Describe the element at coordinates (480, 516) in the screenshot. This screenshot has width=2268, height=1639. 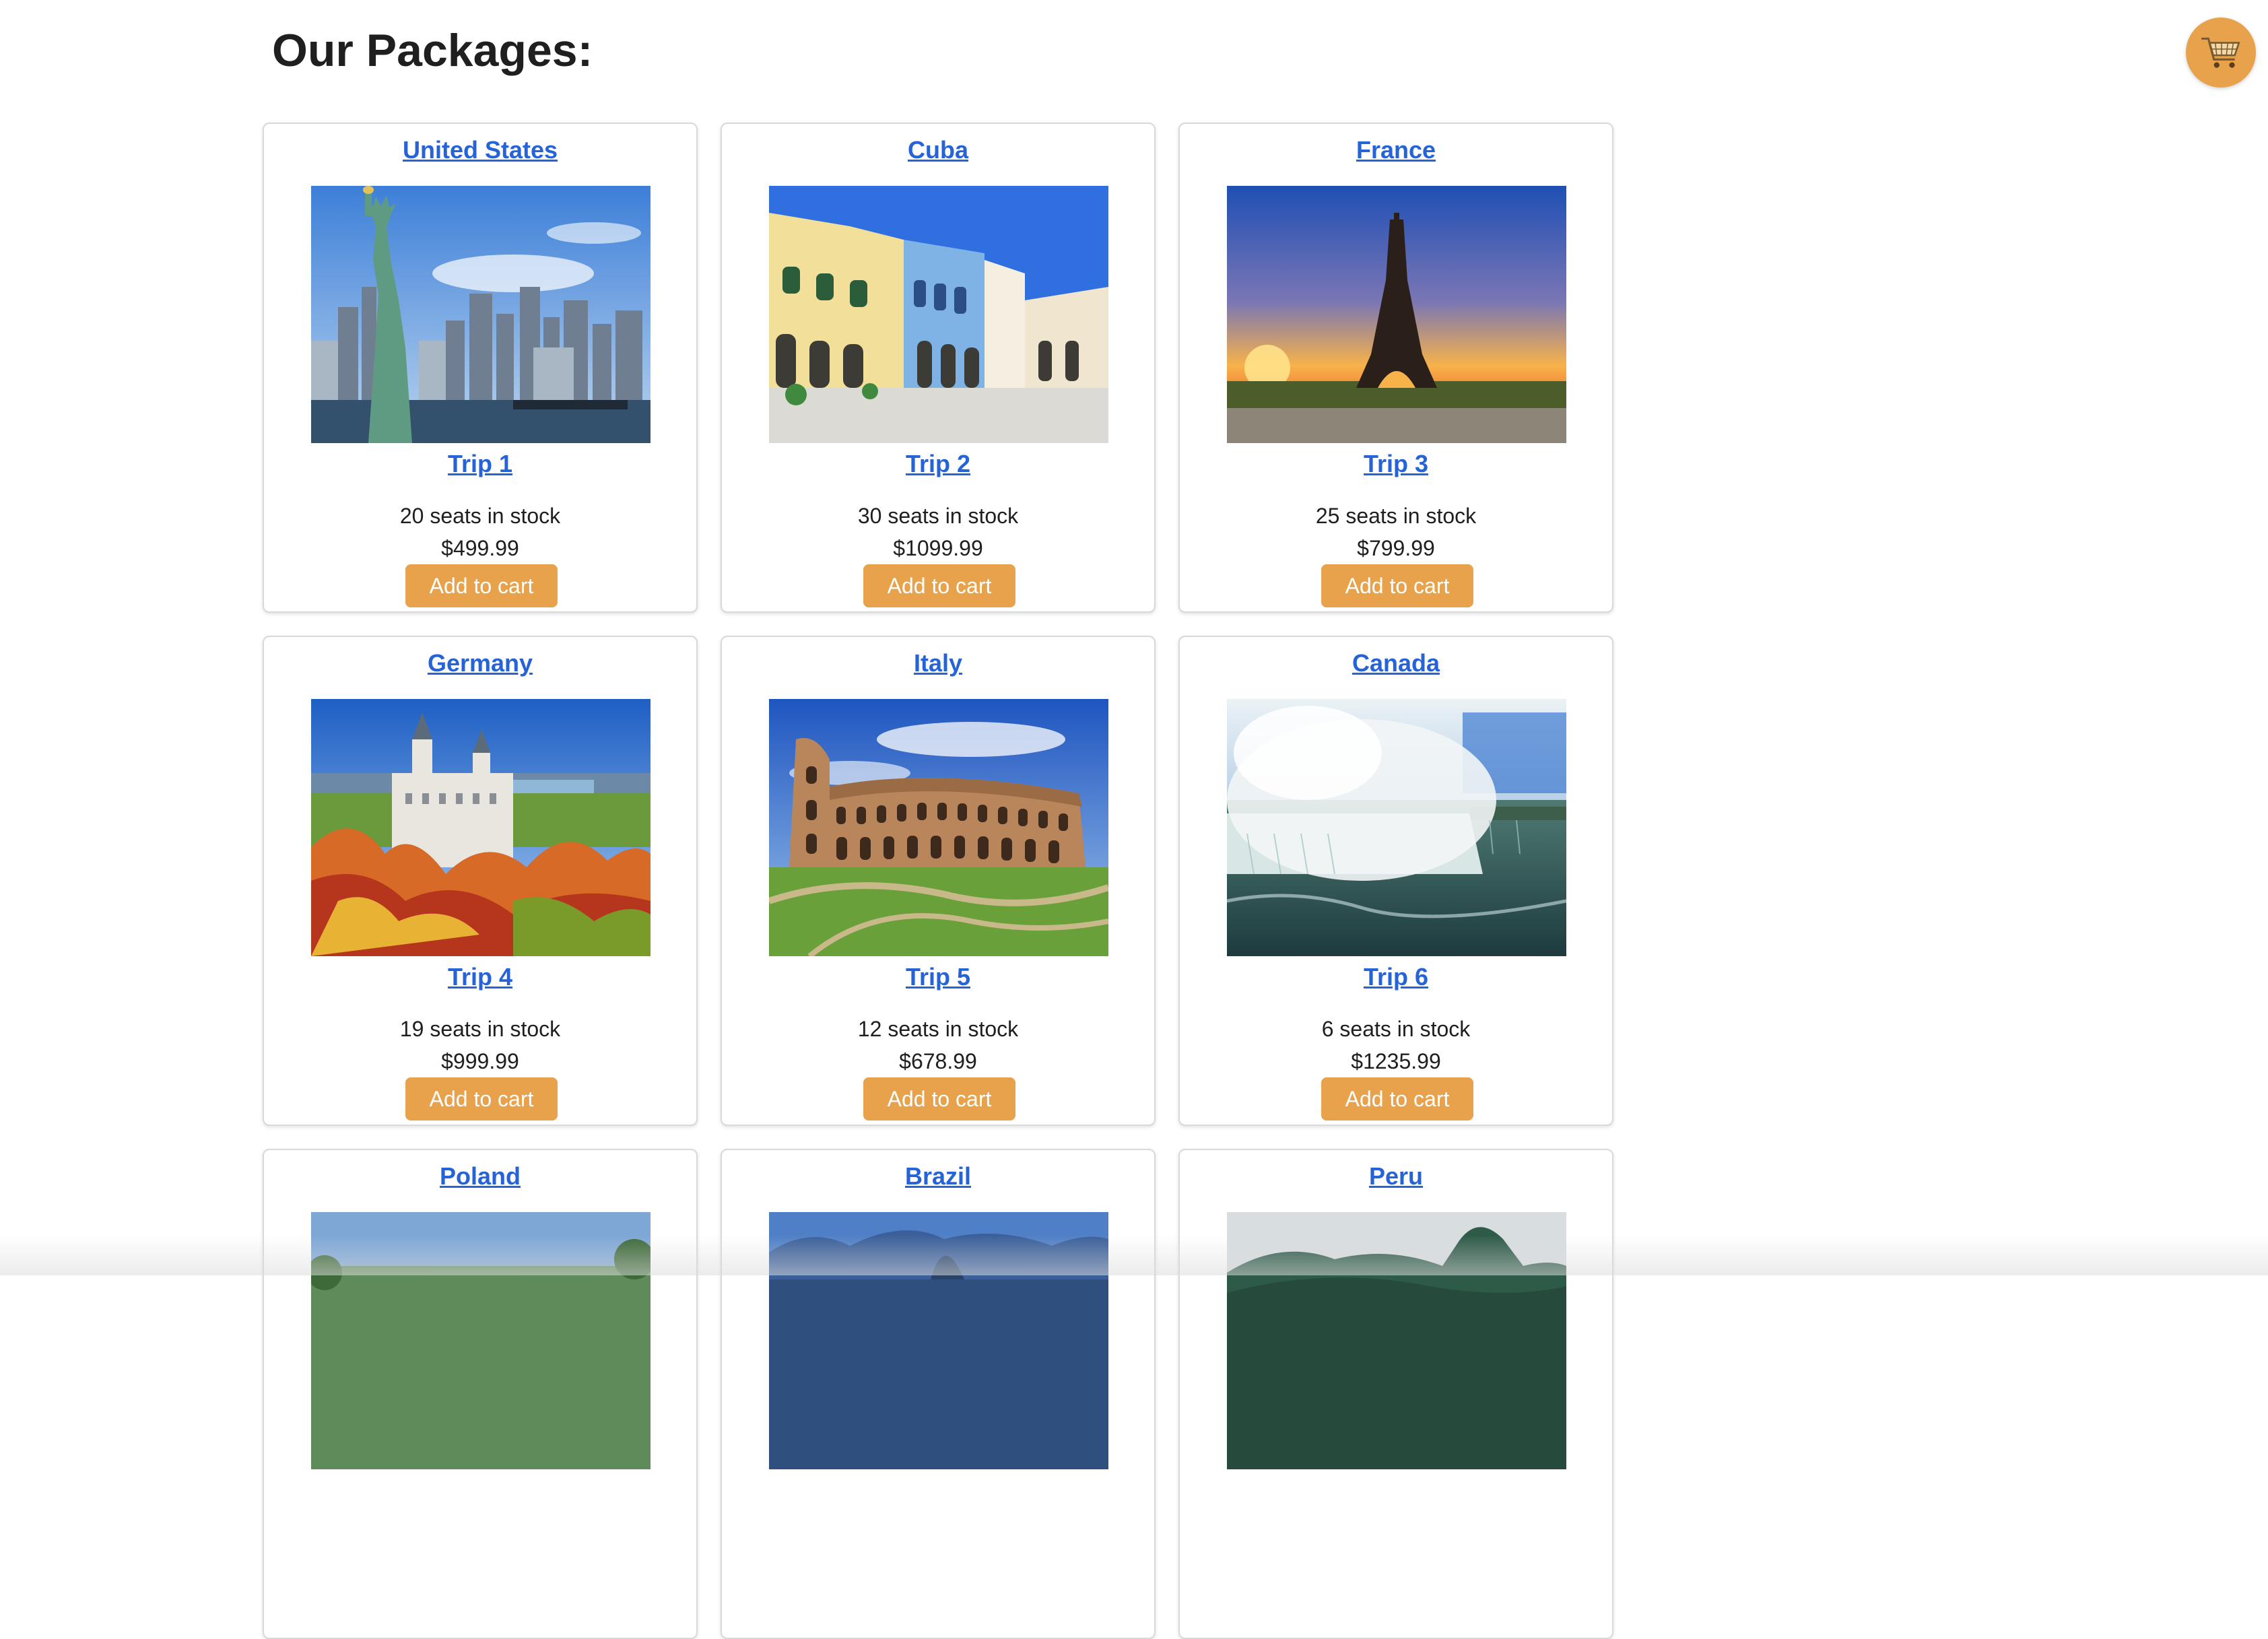
I see `stock-text: 20 seats in stock` at that location.